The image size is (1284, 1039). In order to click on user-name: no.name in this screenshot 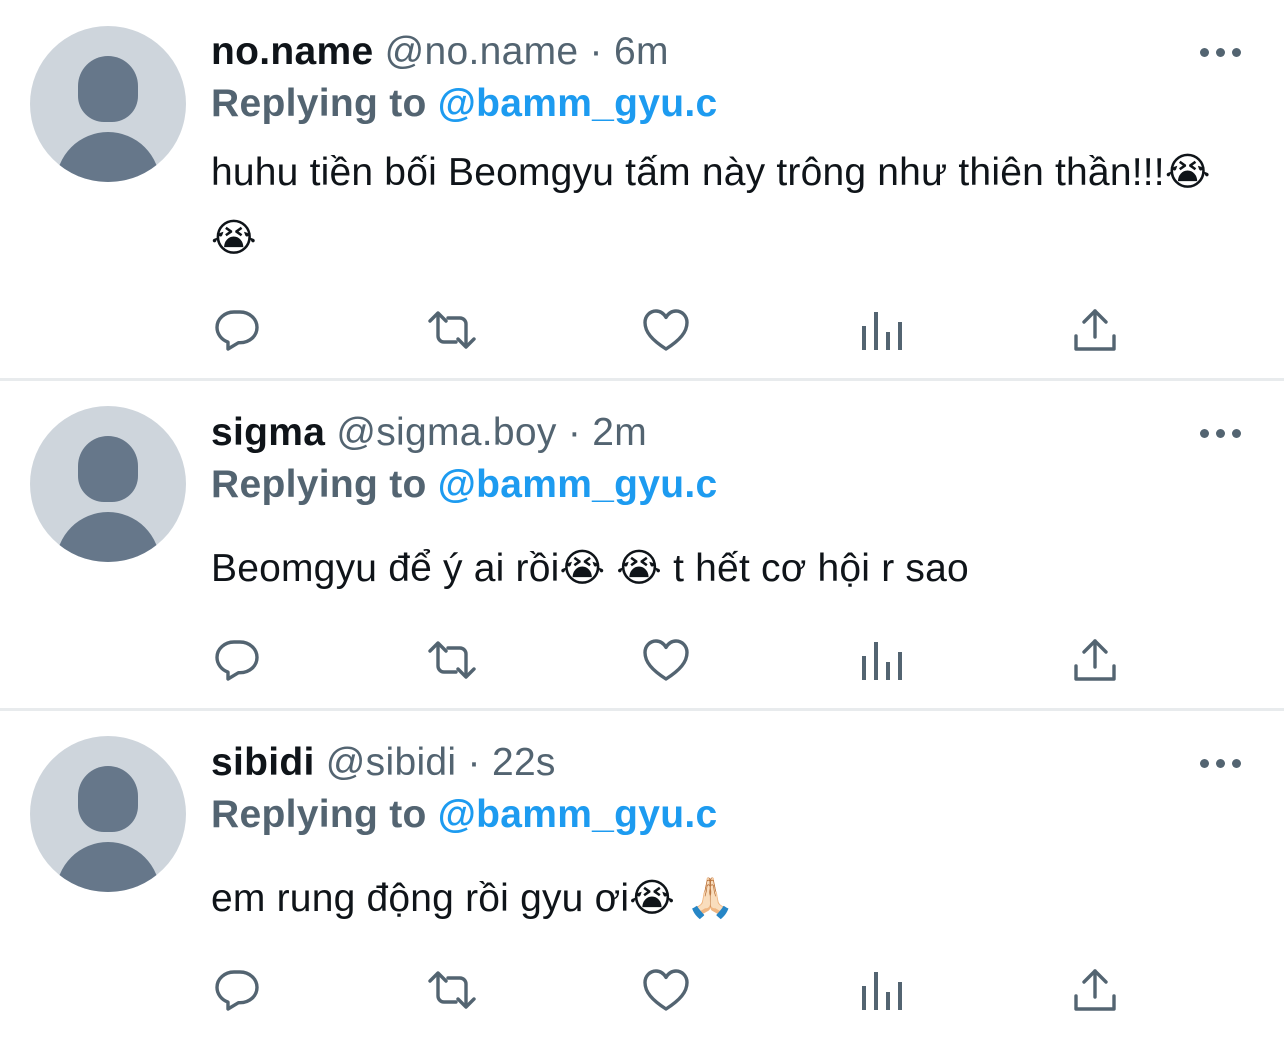, I will do `click(292, 51)`.